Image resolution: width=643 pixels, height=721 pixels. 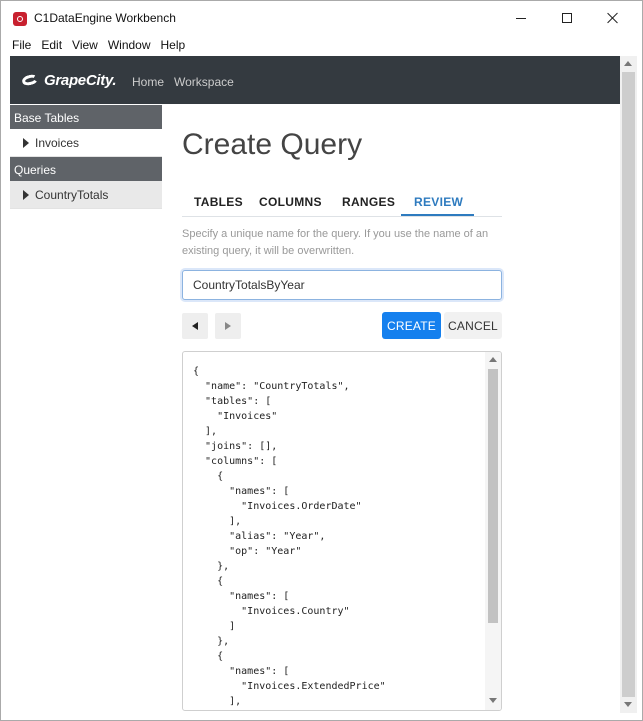 I want to click on close-button, so click(x=613, y=18).